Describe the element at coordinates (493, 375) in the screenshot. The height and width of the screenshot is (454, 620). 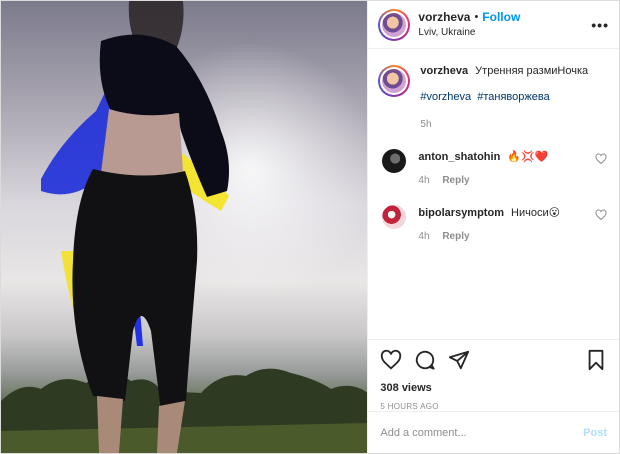
I see `post-actions: 308 views 5 HOURS AGO` at that location.